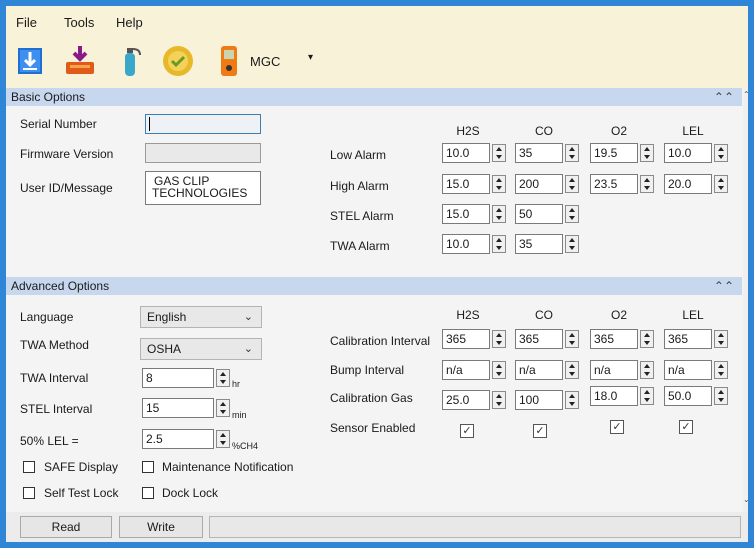 Image resolution: width=754 pixels, height=548 pixels. What do you see at coordinates (539, 400) in the screenshot?
I see `cal-gas-co: 100` at bounding box center [539, 400].